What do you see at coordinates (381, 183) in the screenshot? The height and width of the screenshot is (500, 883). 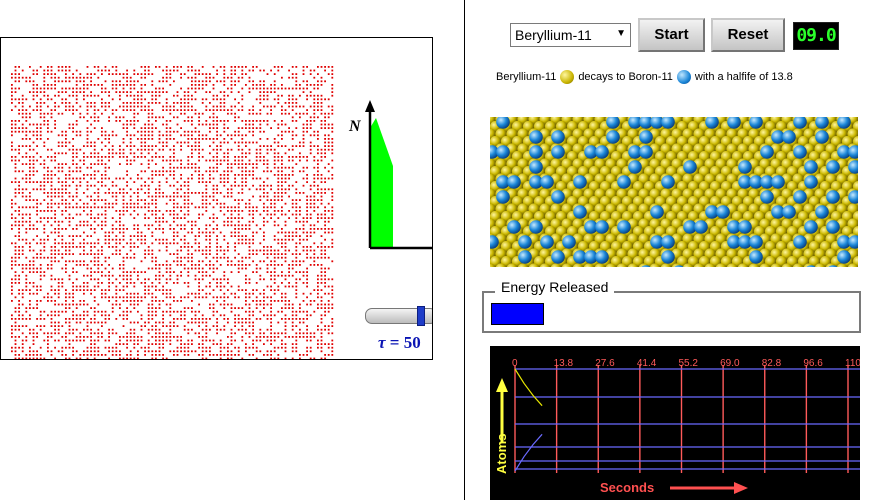 I see `remaining-fill` at bounding box center [381, 183].